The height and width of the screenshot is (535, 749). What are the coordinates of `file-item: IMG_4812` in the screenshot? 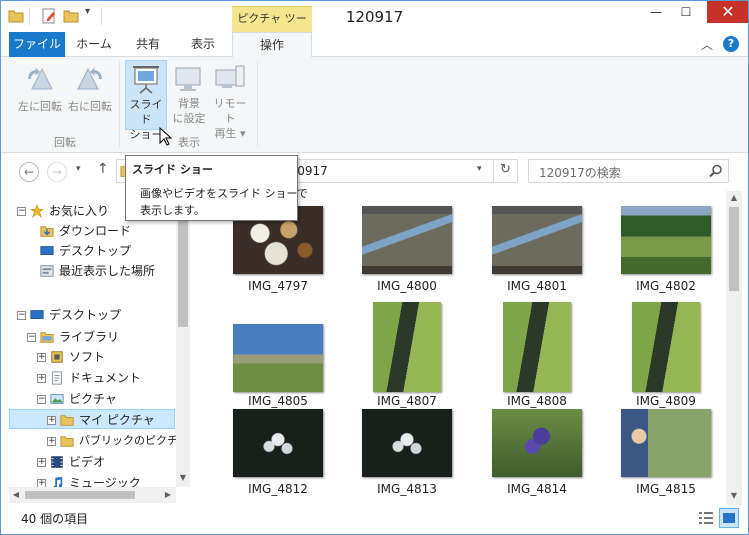 It's located at (278, 457).